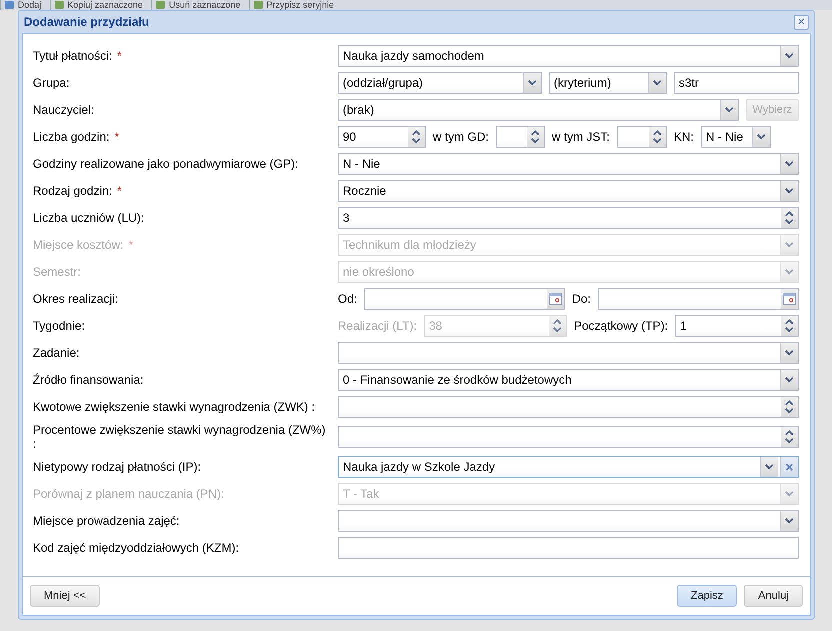 The height and width of the screenshot is (631, 832). Describe the element at coordinates (461, 137) in the screenshot. I see `field-label: w tym GD:` at that location.